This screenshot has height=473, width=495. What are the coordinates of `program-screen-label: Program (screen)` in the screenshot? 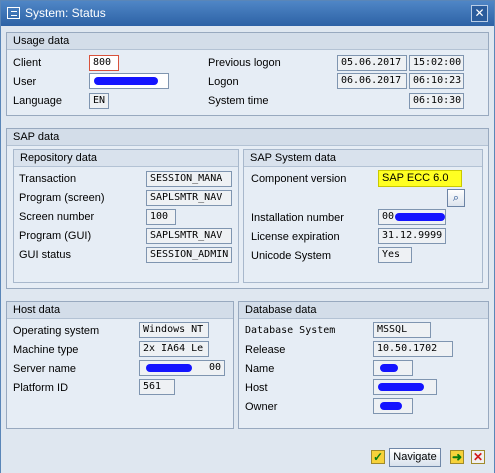 It's located at (62, 198).